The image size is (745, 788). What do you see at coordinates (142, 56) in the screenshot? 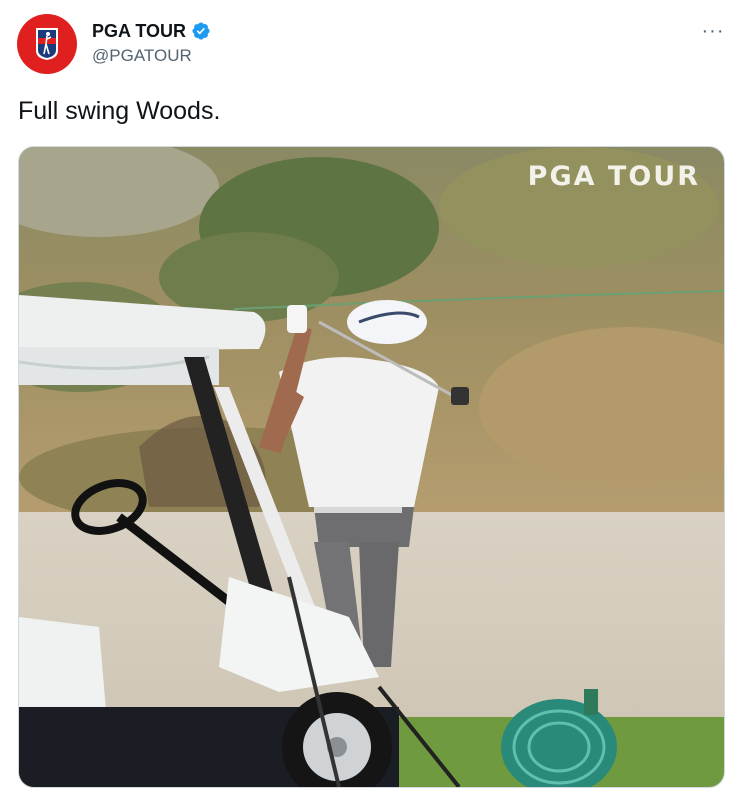
I see `author-handle: @PGATOUR` at bounding box center [142, 56].